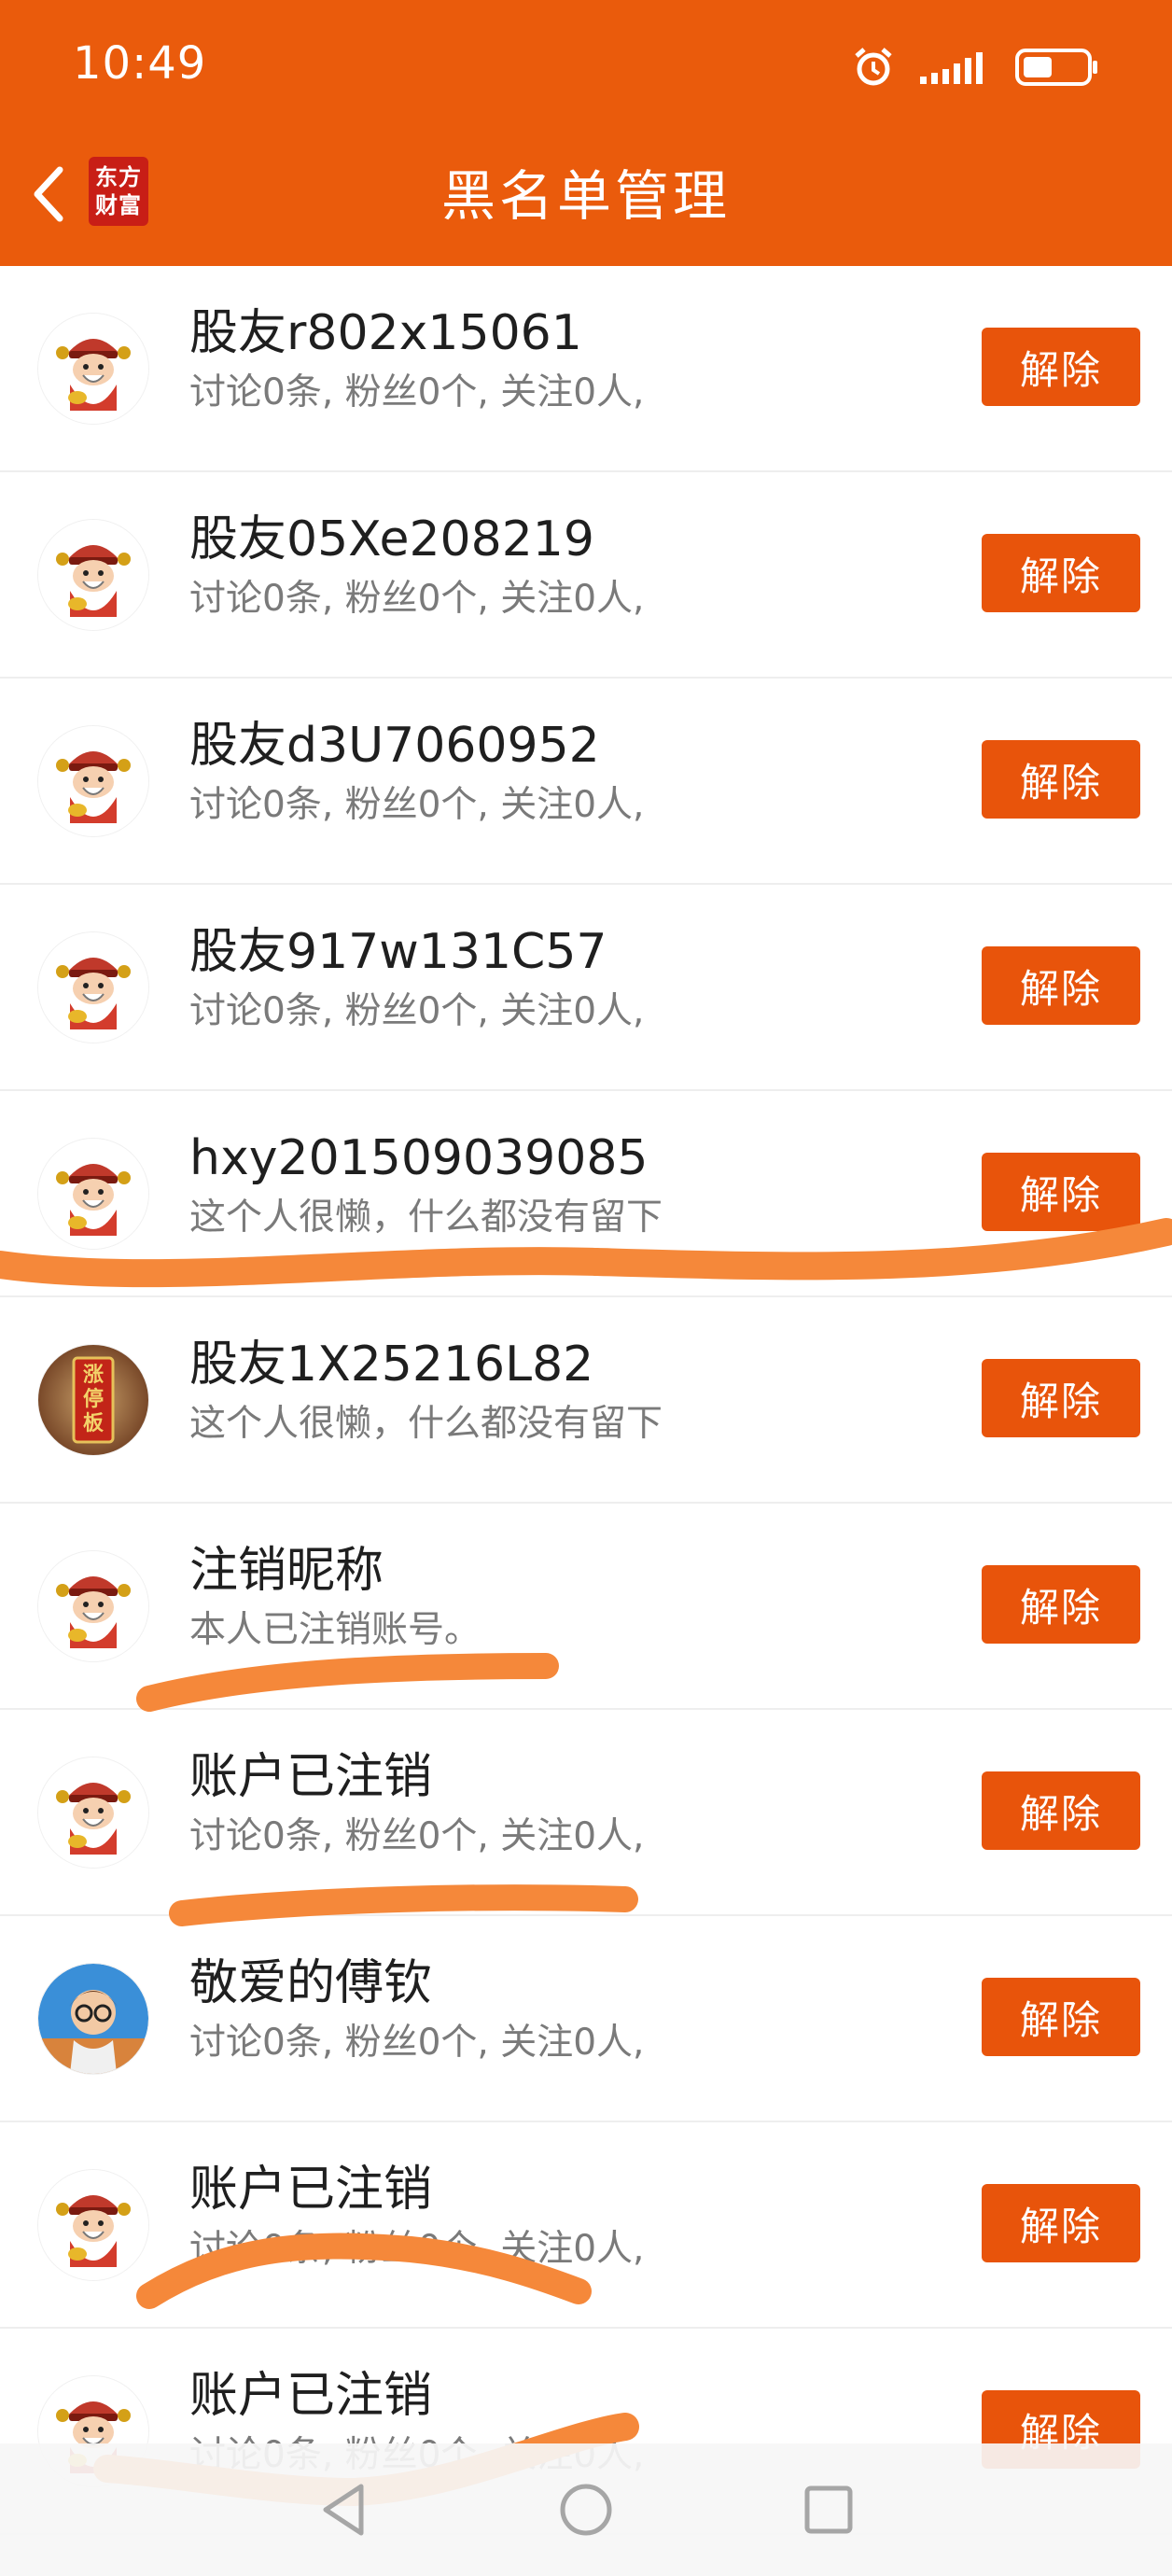 The height and width of the screenshot is (2576, 1172). What do you see at coordinates (345, 2509) in the screenshot?
I see `nav-back-icon` at bounding box center [345, 2509].